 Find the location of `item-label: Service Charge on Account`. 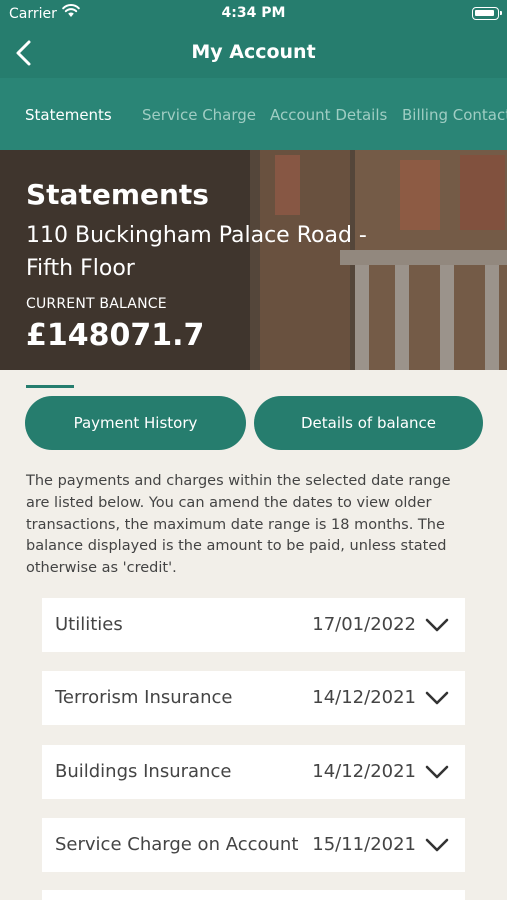

item-label: Service Charge on Account is located at coordinates (177, 844).